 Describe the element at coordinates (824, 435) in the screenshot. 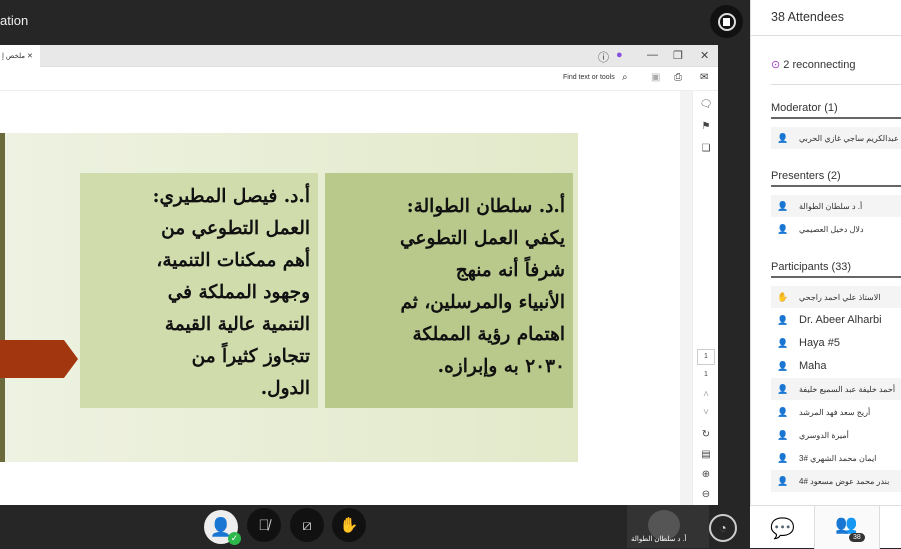

I see `attendee-name: أميرة الدوسري` at that location.